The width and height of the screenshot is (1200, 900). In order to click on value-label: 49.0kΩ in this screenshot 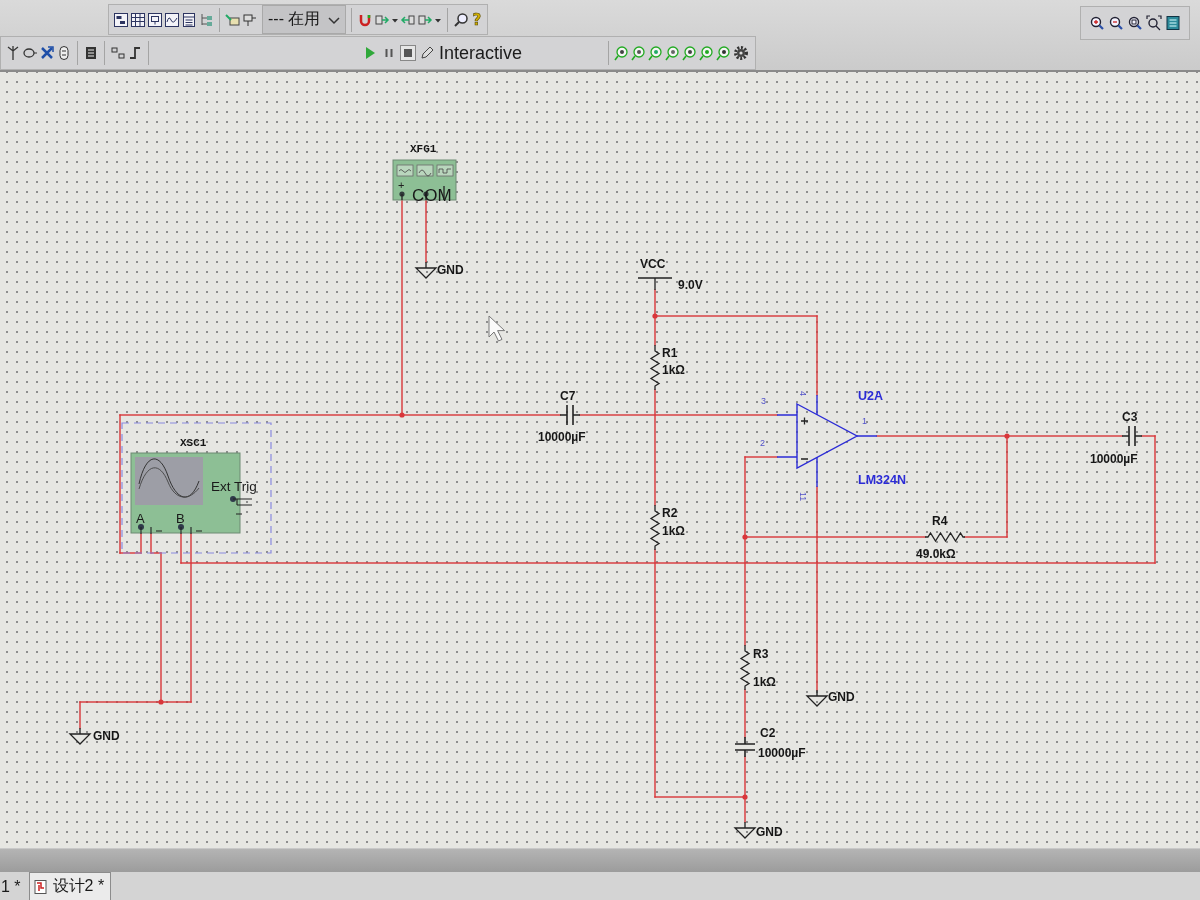, I will do `click(936, 554)`.